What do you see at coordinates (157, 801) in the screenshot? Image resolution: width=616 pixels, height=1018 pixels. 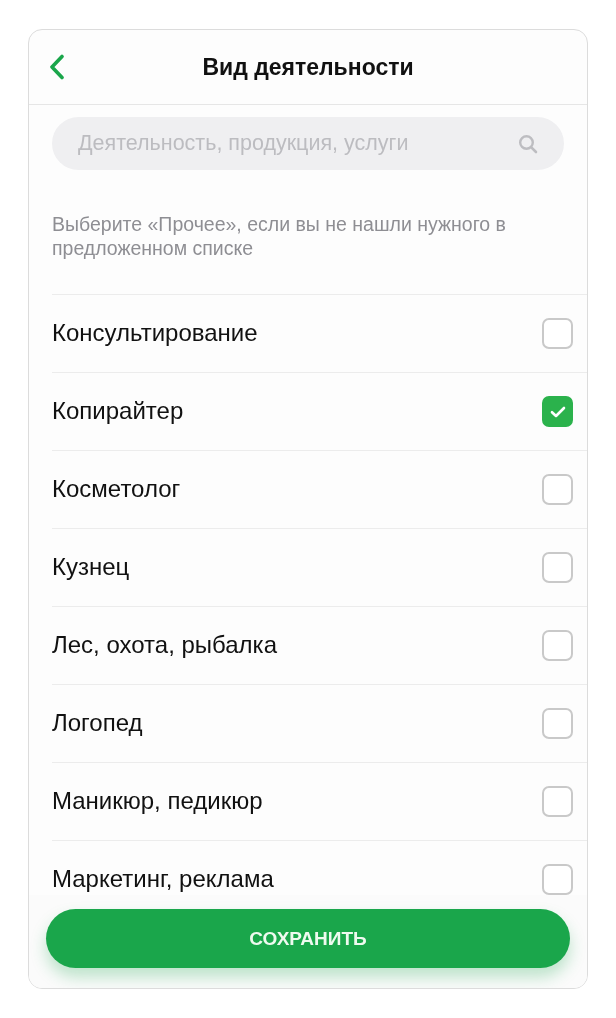 I see `activity-label: Маникюр, педикюр` at bounding box center [157, 801].